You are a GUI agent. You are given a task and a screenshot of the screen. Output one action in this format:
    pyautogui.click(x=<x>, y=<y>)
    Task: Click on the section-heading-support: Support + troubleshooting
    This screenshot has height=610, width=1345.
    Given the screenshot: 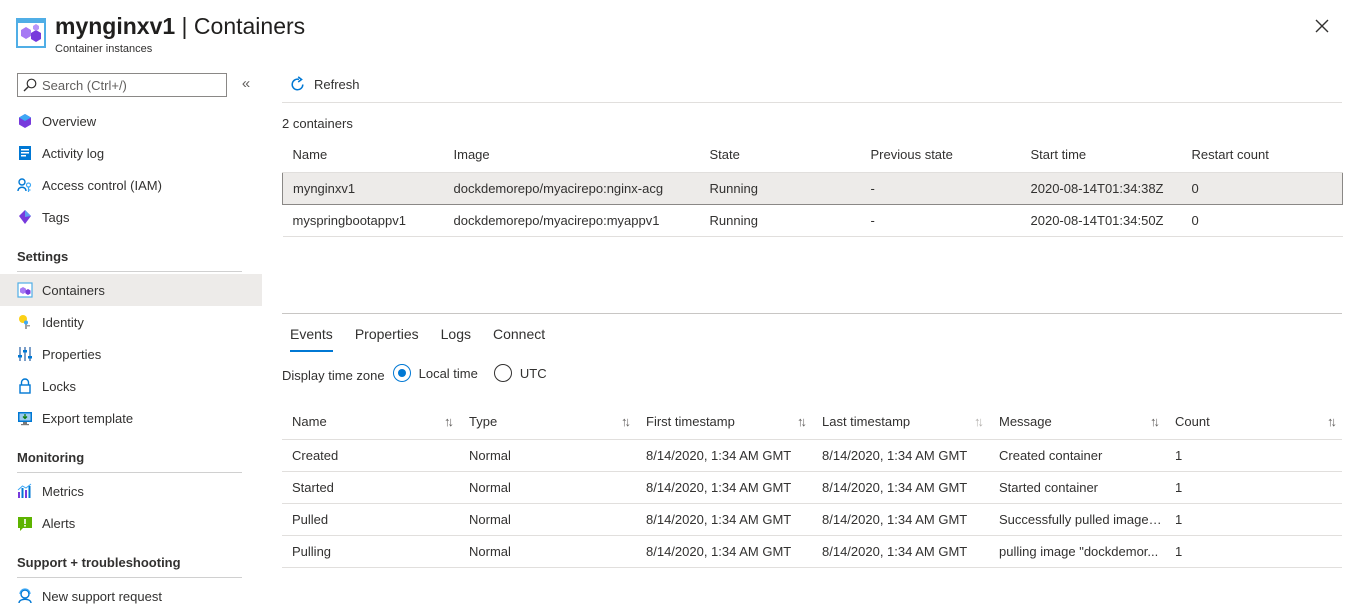 What is the action you would take?
    pyautogui.click(x=99, y=562)
    